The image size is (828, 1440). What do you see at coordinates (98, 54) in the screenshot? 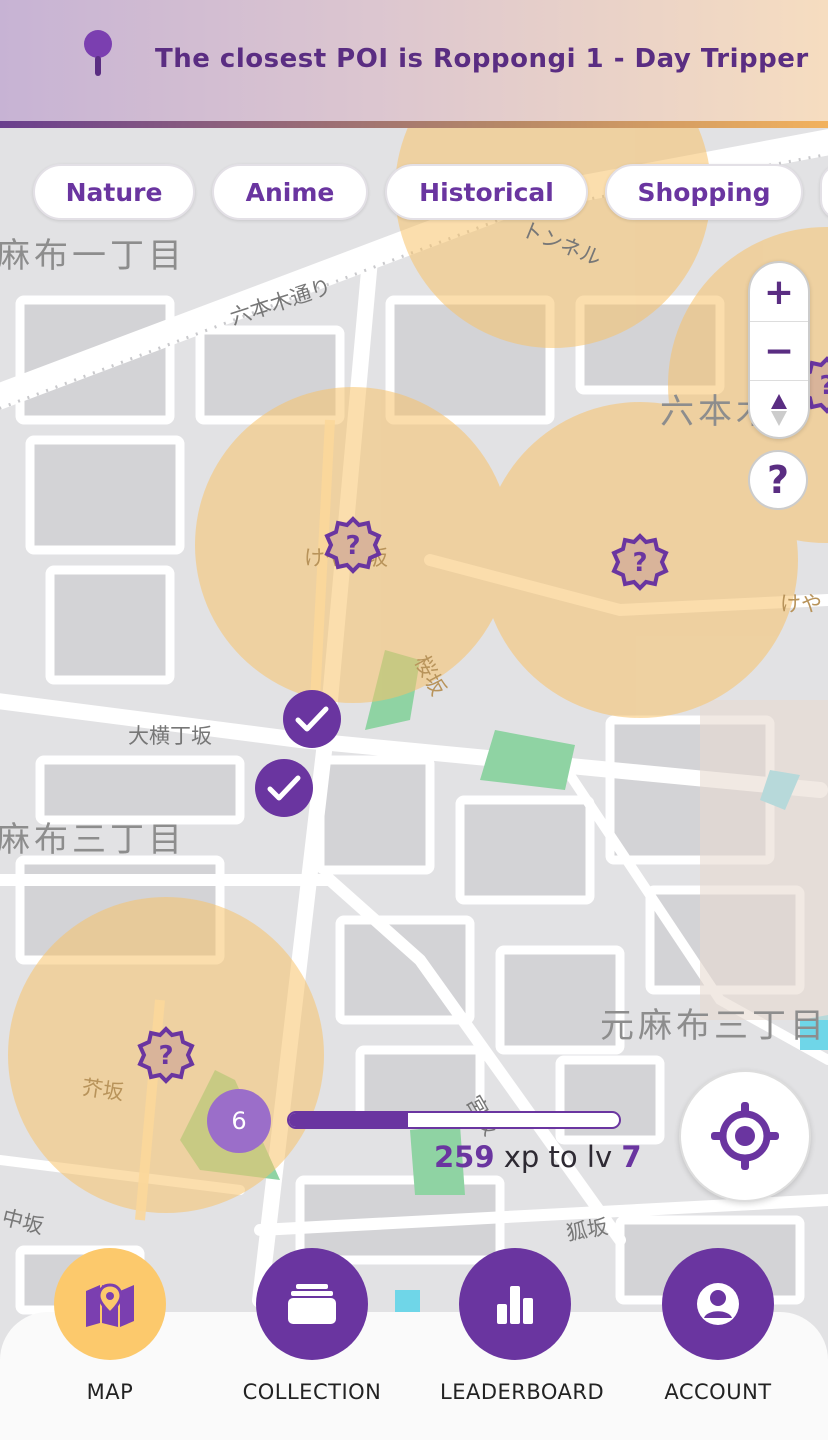
I see `map-pin-icon` at bounding box center [98, 54].